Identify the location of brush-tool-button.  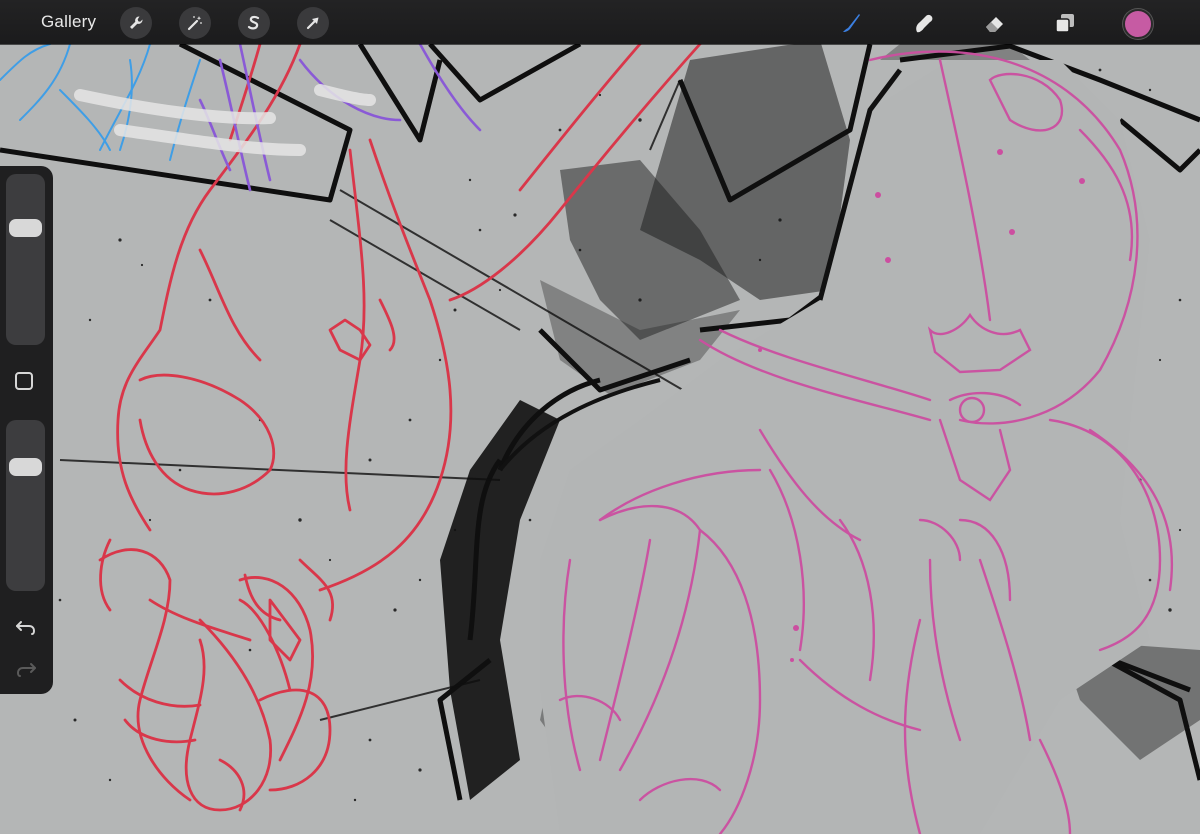
(851, 23).